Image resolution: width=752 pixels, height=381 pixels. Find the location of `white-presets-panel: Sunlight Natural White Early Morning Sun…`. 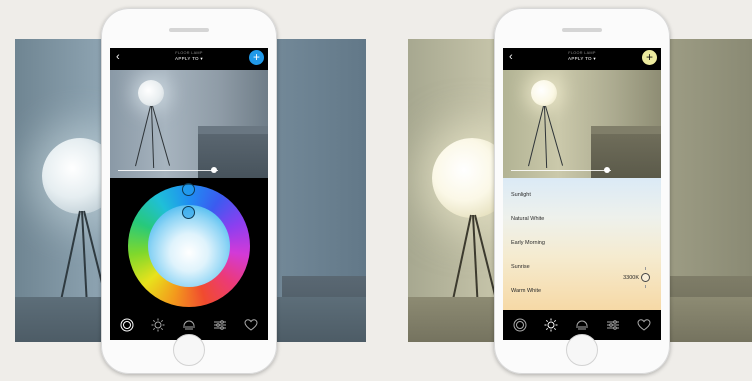

white-presets-panel: Sunlight Natural White Early Morning Sun… is located at coordinates (582, 244).